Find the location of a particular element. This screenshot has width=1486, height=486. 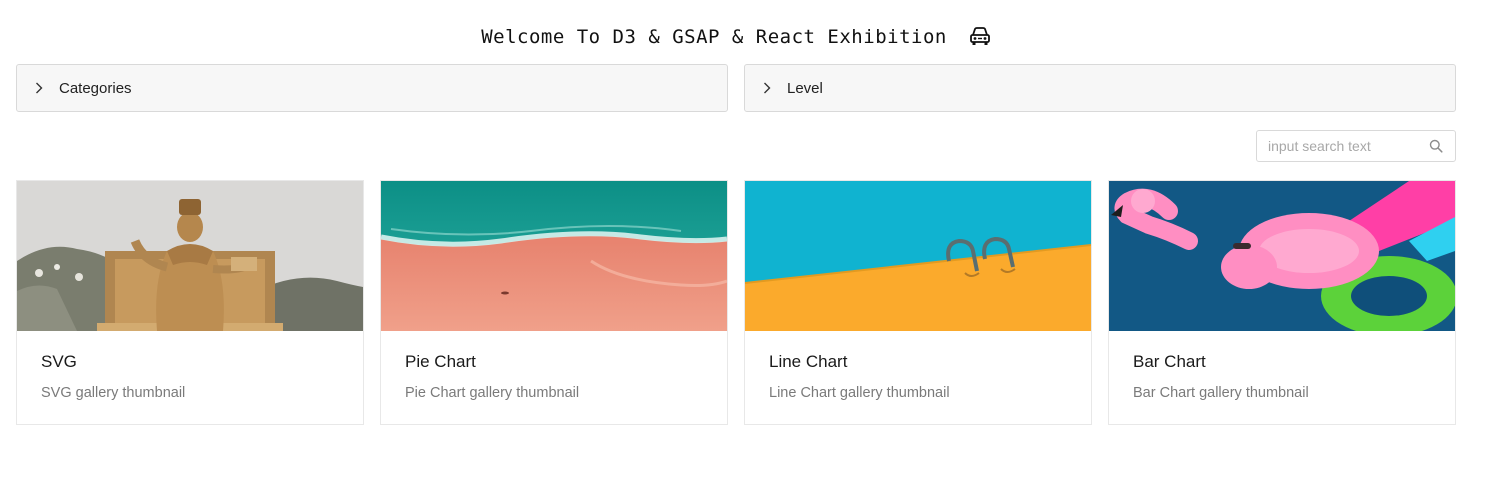

level-label: Level is located at coordinates (805, 88).